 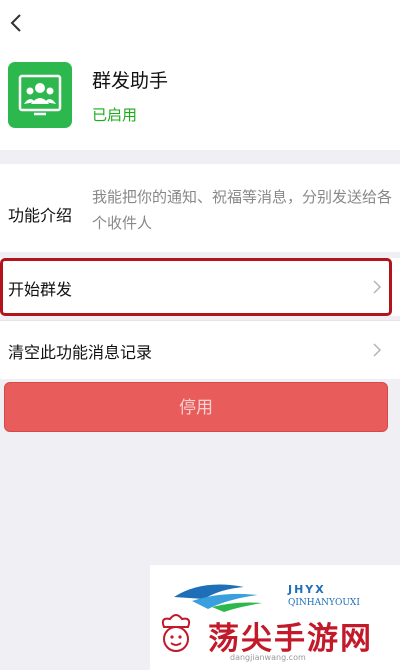 I want to click on group-users-icon, so click(x=40, y=95).